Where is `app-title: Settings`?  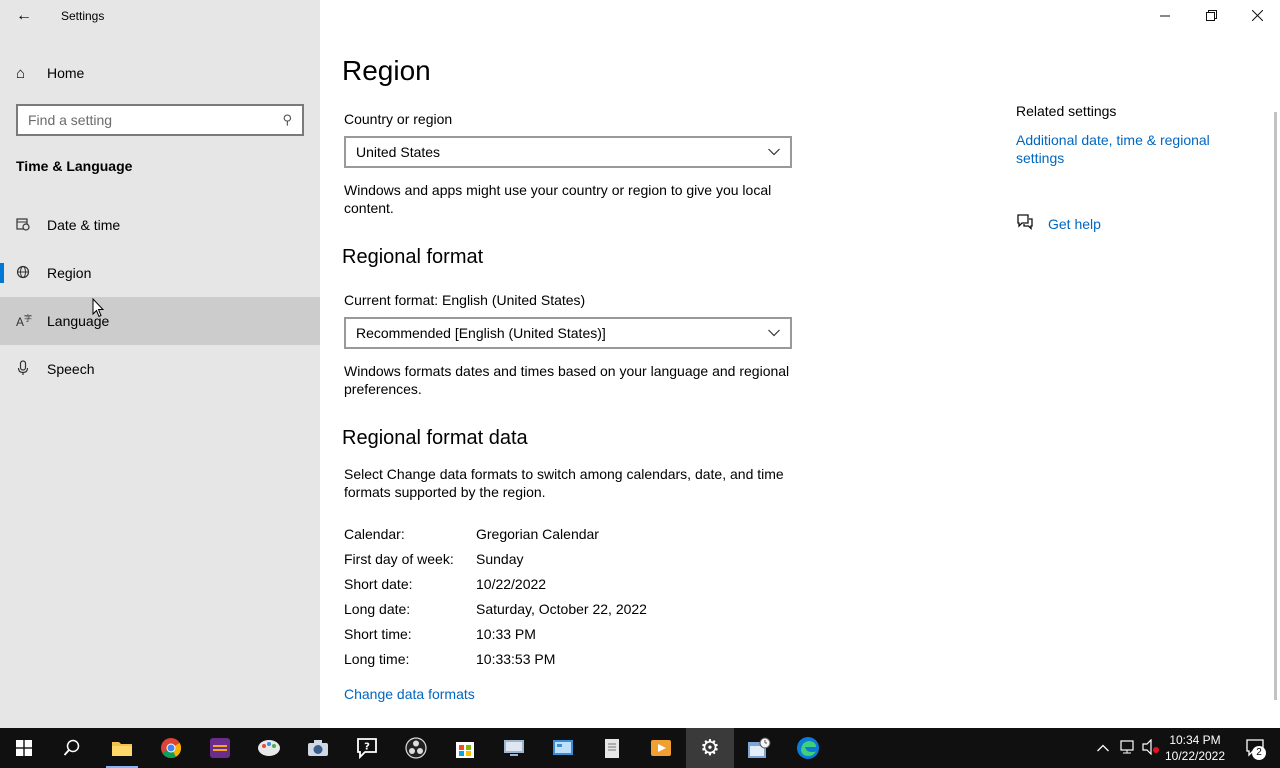
app-title: Settings is located at coordinates (83, 16).